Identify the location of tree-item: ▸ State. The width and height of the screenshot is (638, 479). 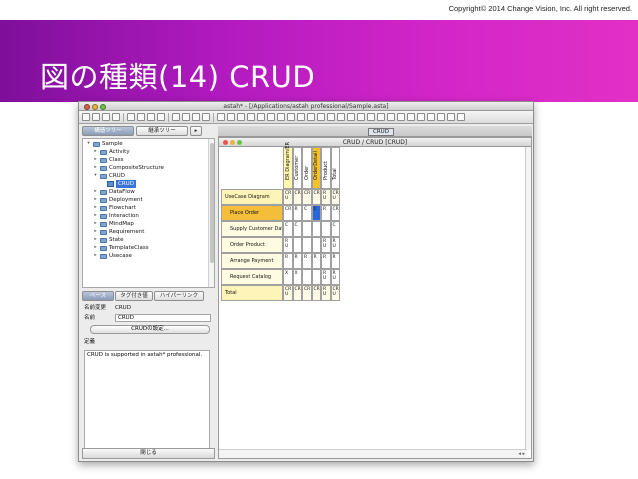
(108, 240).